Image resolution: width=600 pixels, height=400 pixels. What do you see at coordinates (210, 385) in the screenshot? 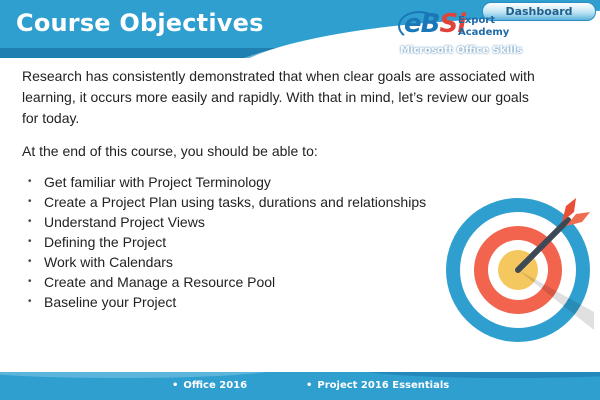
I see `footer-item-office: • Office 2016` at bounding box center [210, 385].